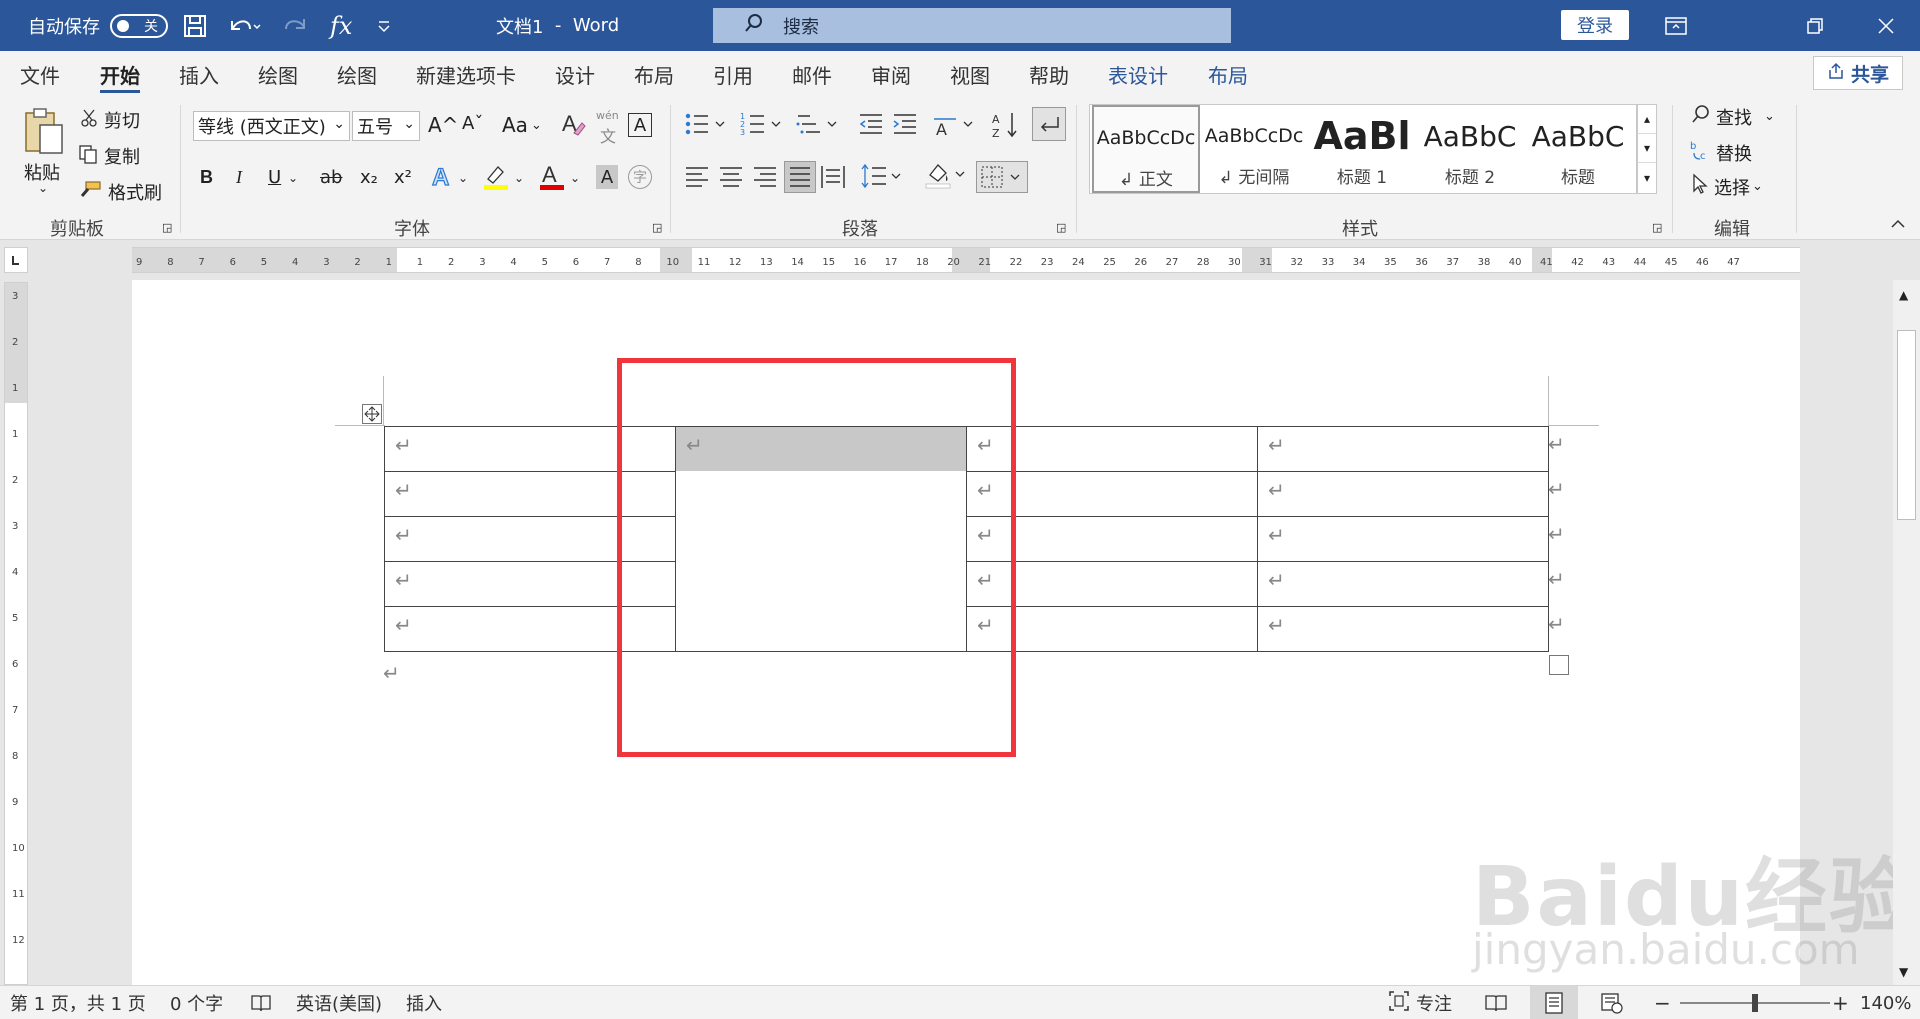 The width and height of the screenshot is (1920, 1019). I want to click on copy-button: 复制, so click(109, 156).